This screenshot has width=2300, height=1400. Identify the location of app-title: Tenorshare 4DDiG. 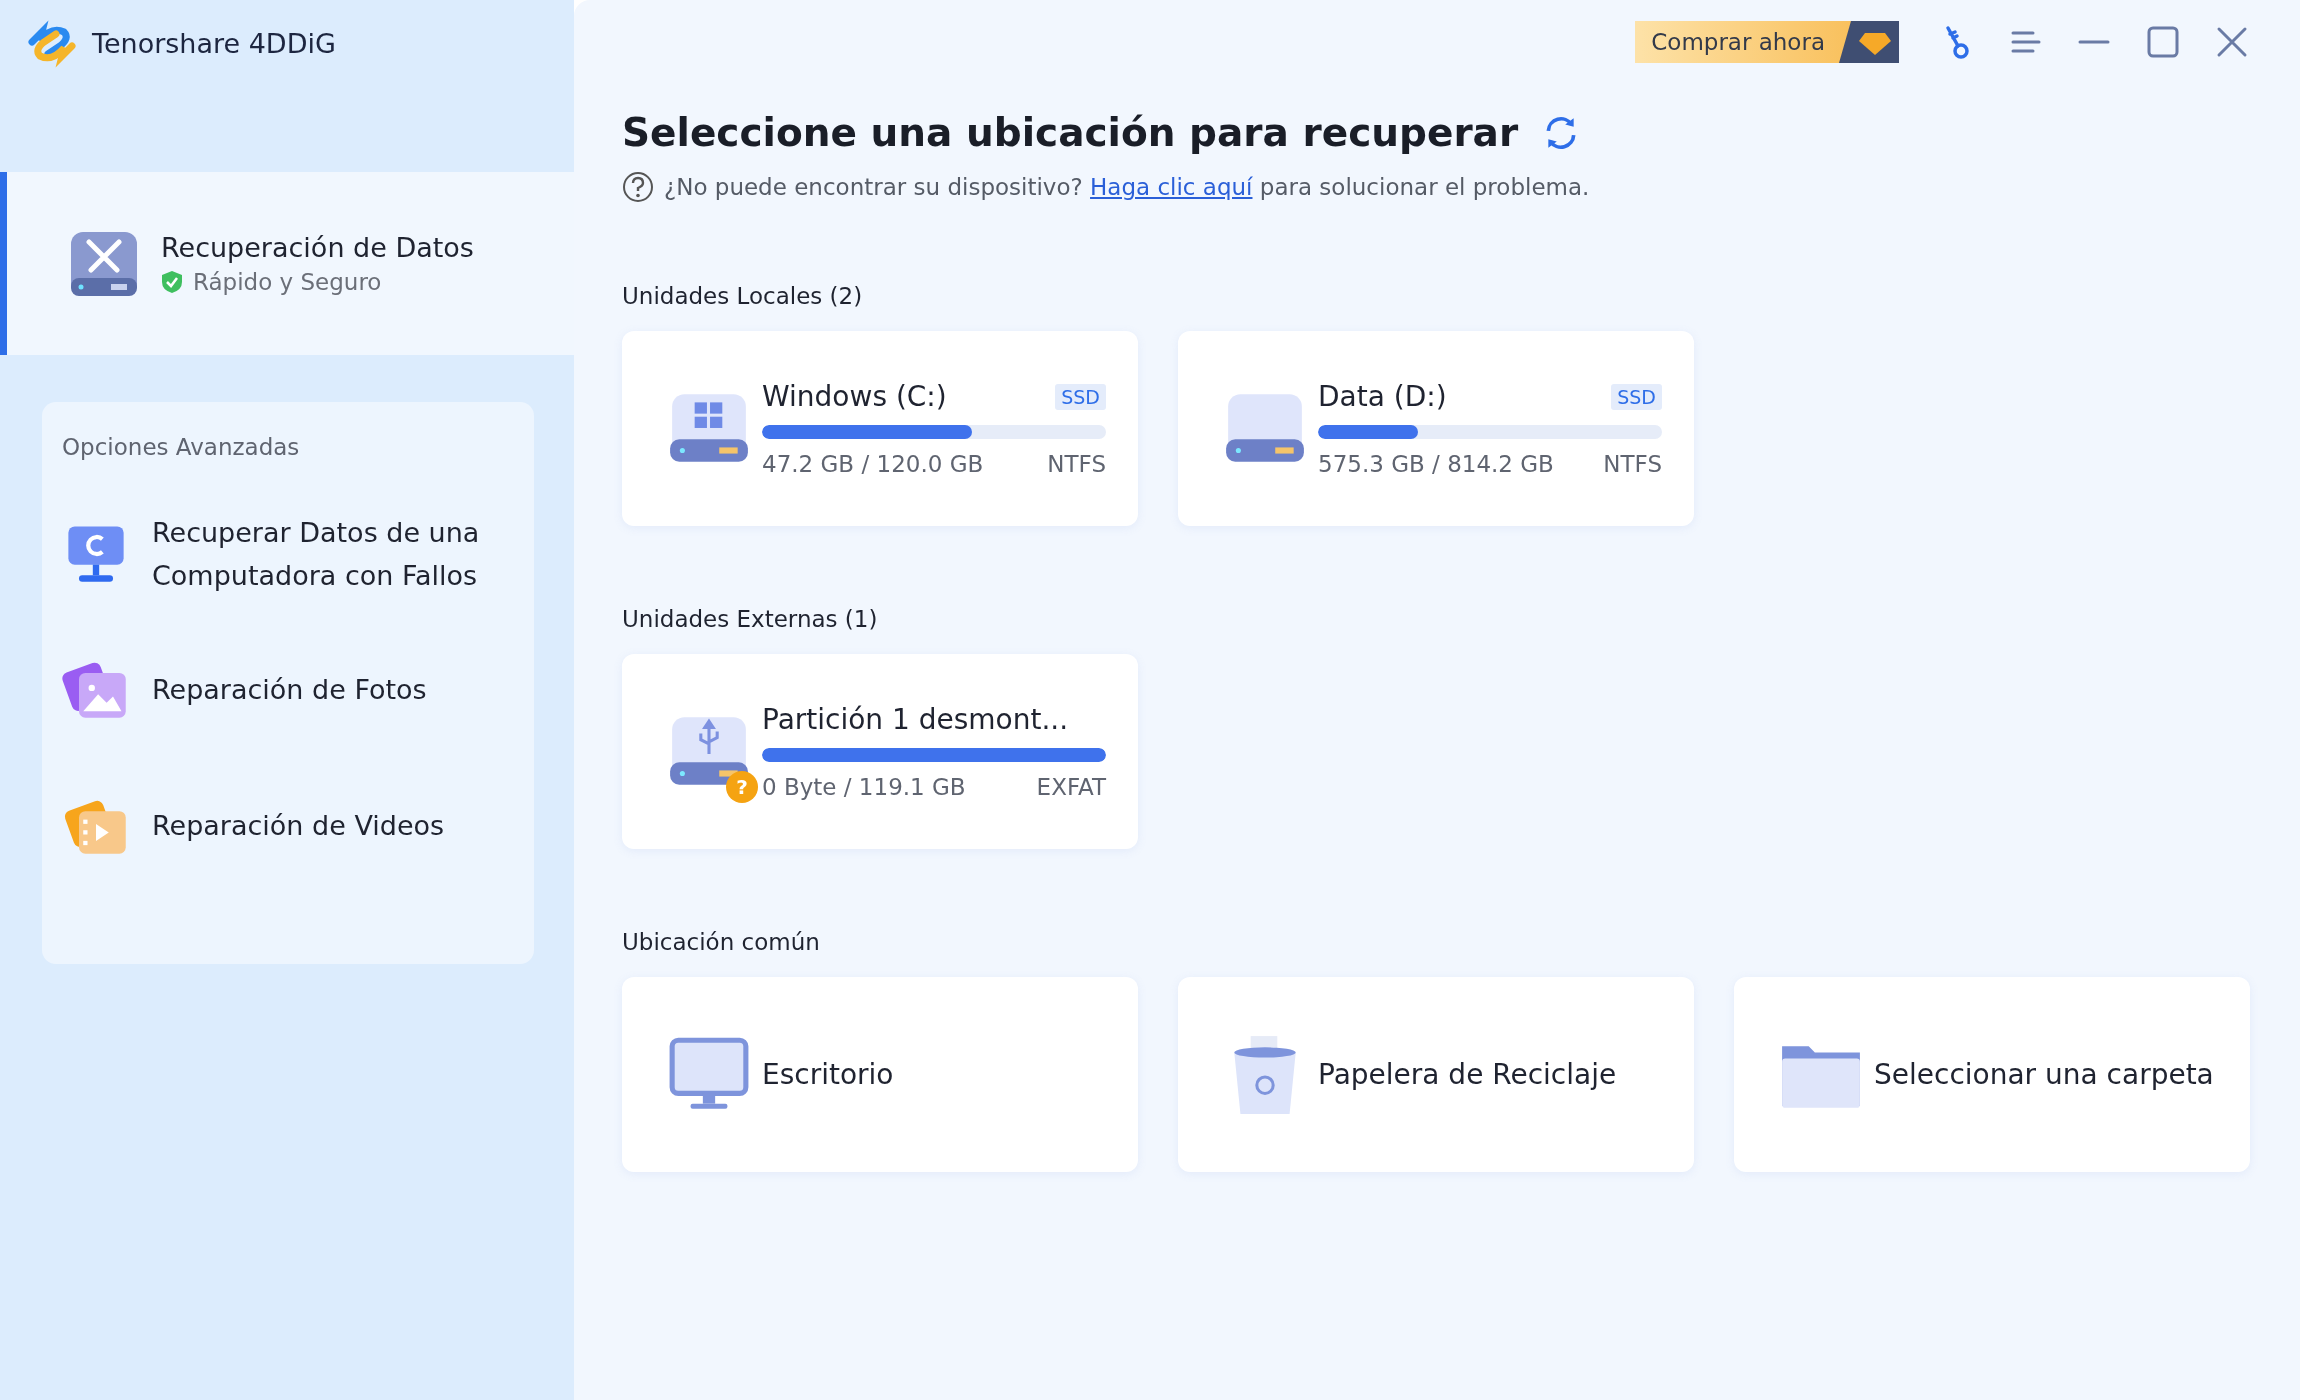
(214, 43).